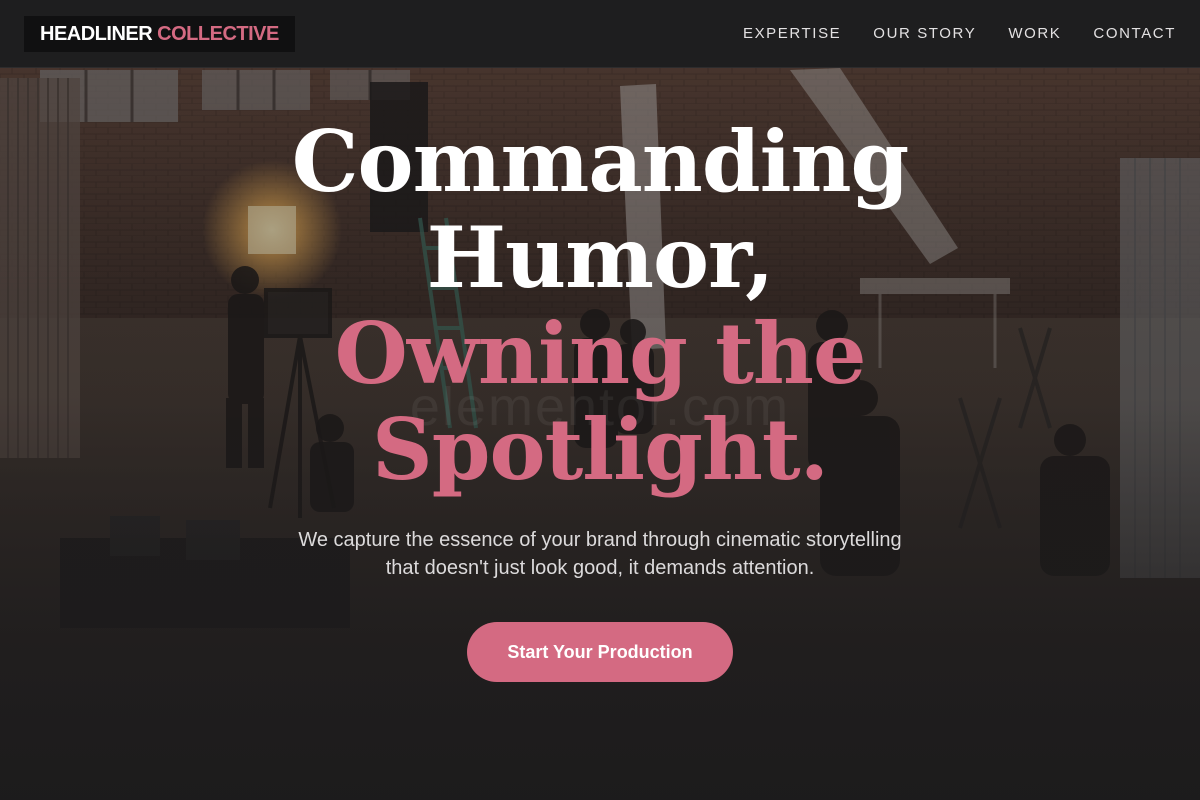  Describe the element at coordinates (924, 33) in the screenshot. I see `nav-link-our-story: OUR STORY` at that location.